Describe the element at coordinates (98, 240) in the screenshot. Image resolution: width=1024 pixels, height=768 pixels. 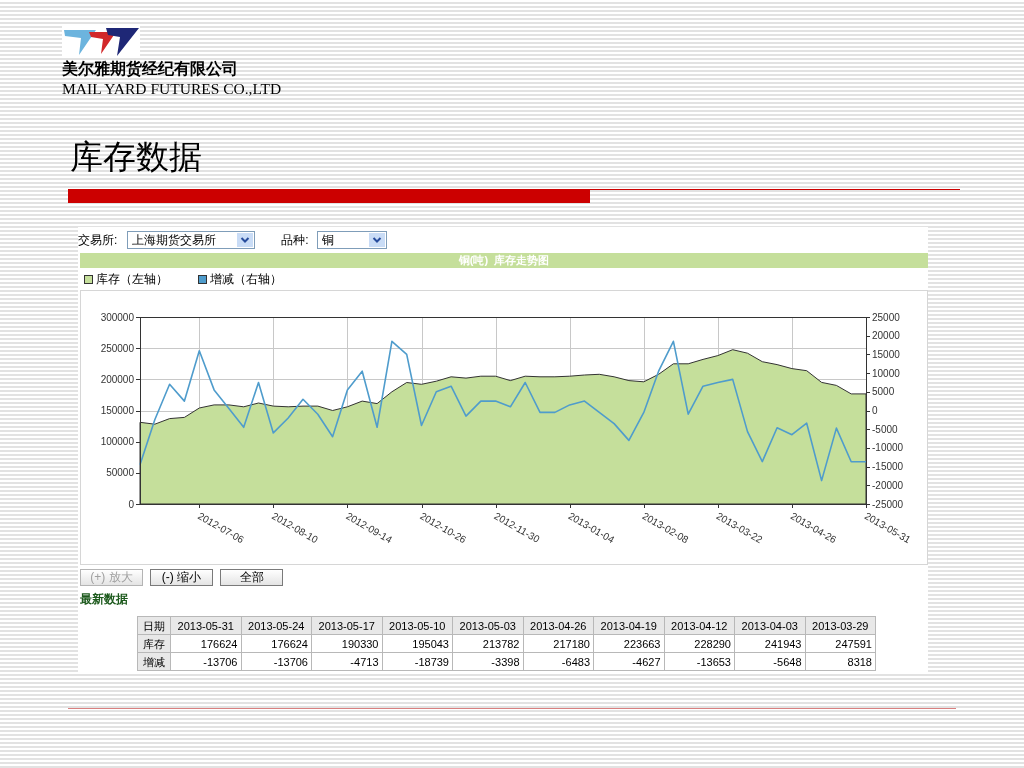
I see `filter-label: 交易所:` at that location.